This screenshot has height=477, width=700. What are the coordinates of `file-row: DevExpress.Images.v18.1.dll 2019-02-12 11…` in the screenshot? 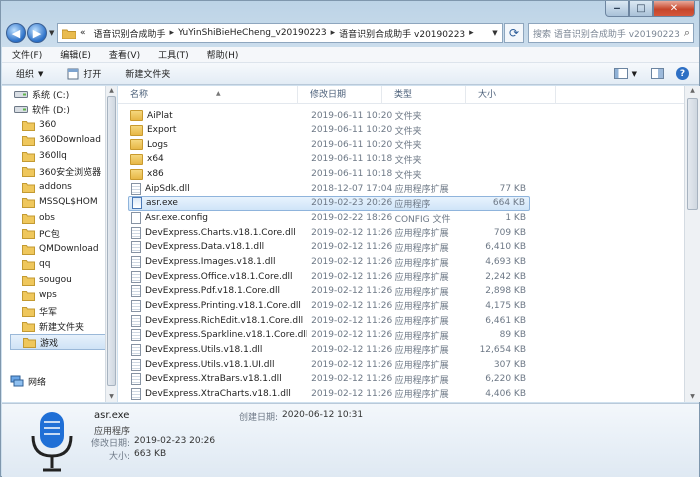 It's located at (329, 262).